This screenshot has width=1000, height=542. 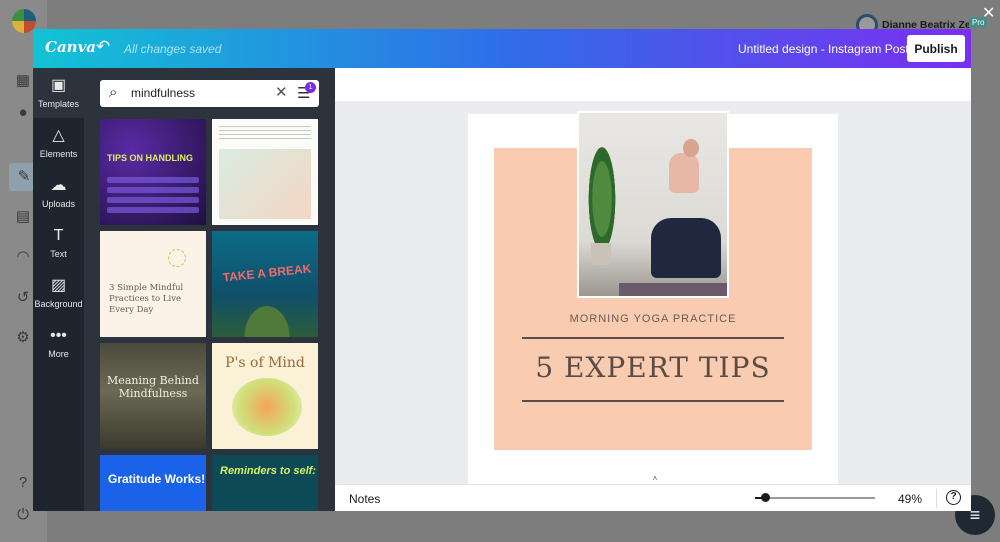 I want to click on bottom-divider, so click(x=936, y=498).